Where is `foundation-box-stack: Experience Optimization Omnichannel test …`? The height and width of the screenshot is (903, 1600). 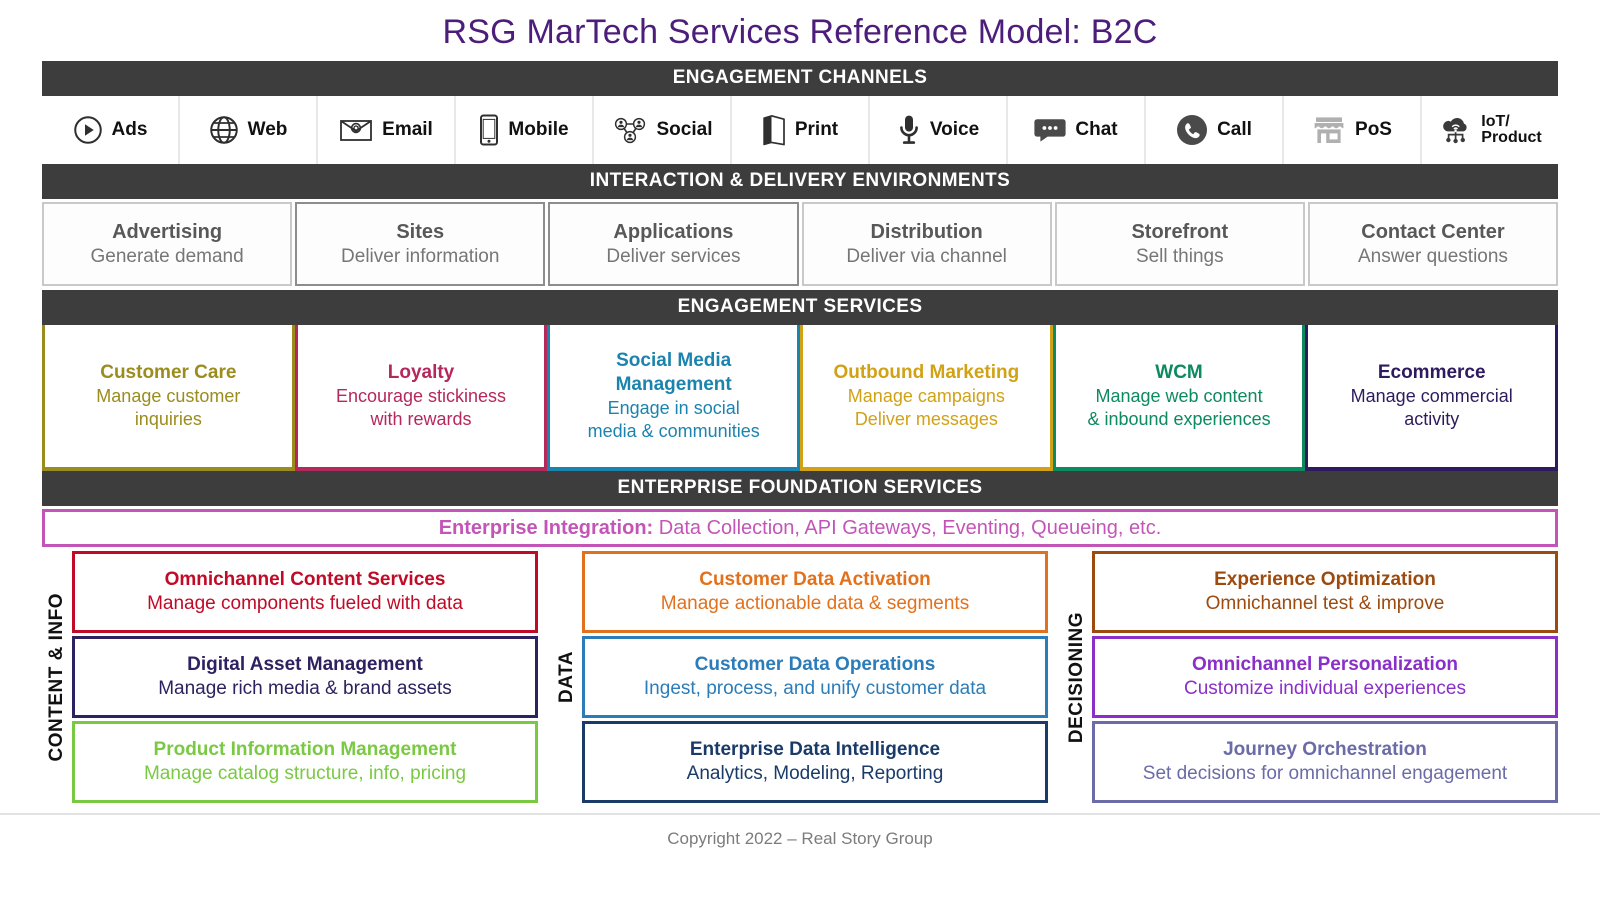 foundation-box-stack: Experience Optimization Omnichannel test … is located at coordinates (1325, 677).